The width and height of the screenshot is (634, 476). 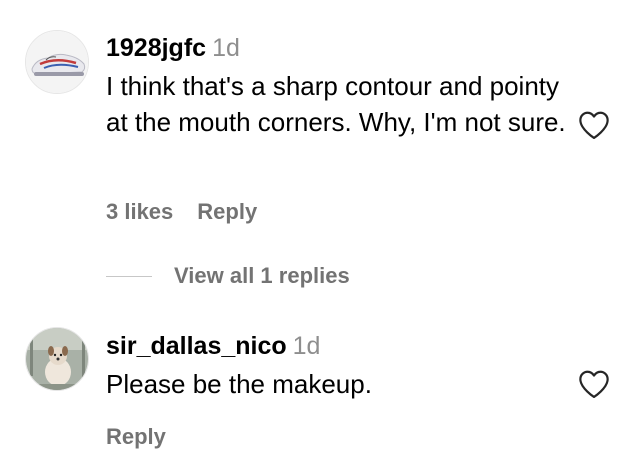 I want to click on comment-header: 1928jgfc 1d, so click(x=173, y=48).